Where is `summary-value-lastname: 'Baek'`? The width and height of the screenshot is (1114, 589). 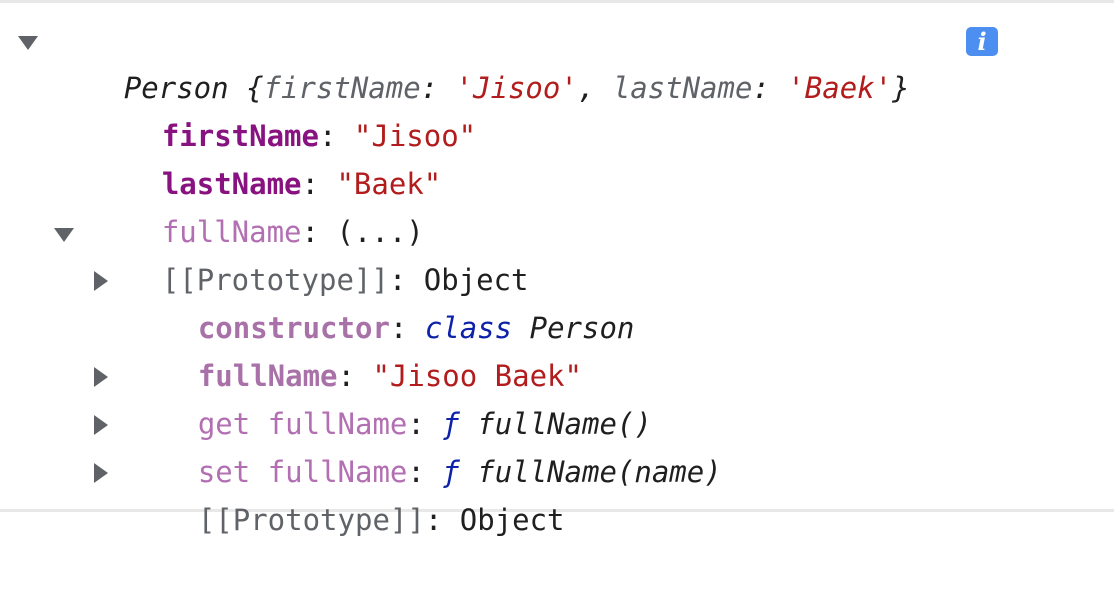
summary-value-lastname: 'Baek' is located at coordinates (840, 88).